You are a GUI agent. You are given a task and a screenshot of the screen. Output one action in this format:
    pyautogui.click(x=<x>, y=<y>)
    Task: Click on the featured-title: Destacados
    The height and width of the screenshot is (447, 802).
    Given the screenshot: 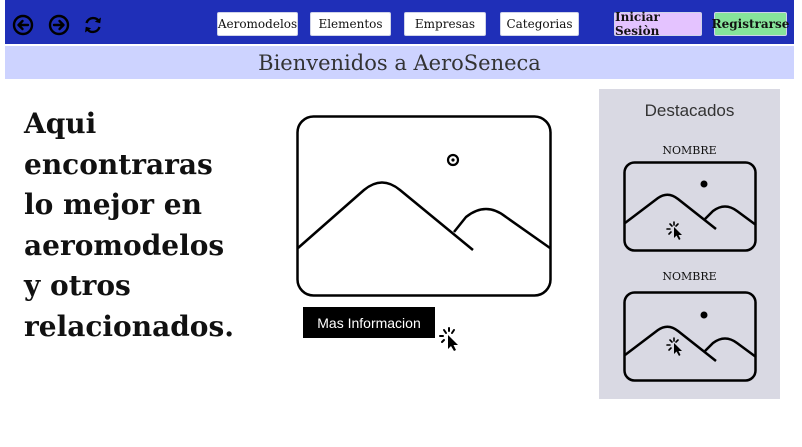 What is the action you would take?
    pyautogui.click(x=689, y=110)
    